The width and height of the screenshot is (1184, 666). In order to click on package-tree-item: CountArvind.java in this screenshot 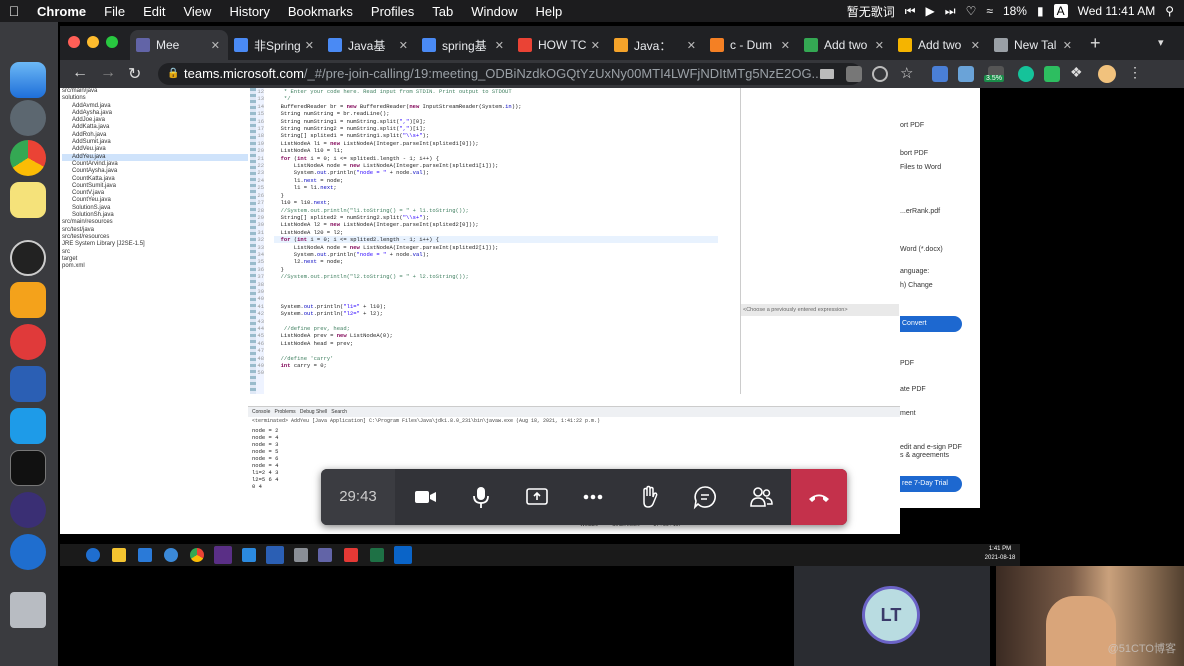, I will do `click(155, 164)`.